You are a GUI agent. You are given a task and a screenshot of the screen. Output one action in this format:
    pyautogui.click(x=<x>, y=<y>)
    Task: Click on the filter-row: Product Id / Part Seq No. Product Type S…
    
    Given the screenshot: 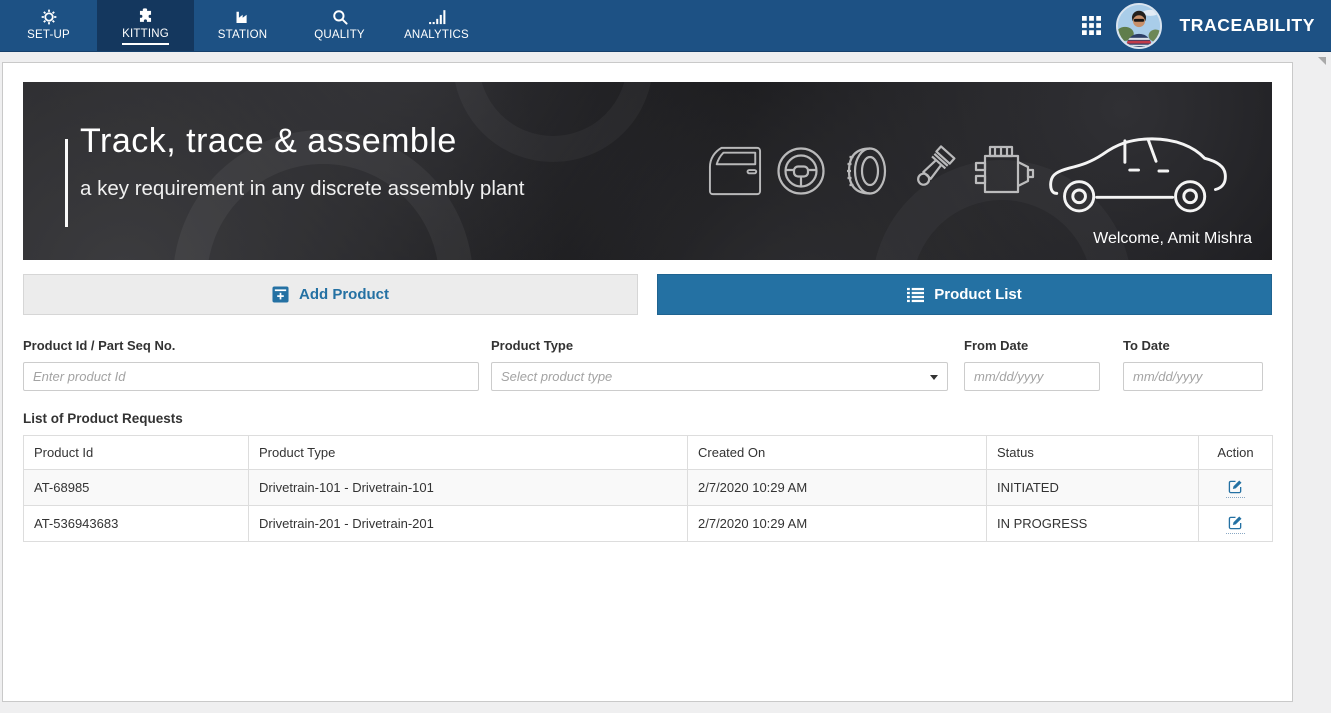 What is the action you would take?
    pyautogui.click(x=647, y=364)
    